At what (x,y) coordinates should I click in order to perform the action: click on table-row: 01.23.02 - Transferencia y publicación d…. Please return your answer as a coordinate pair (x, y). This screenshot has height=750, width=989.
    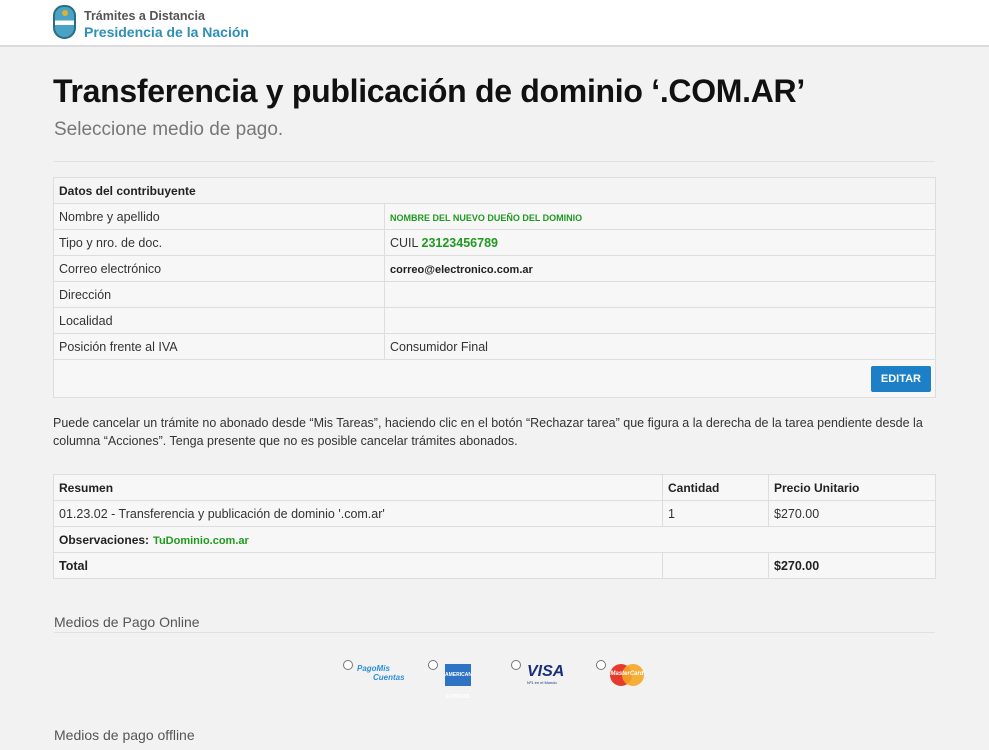
    Looking at the image, I should click on (494, 513).